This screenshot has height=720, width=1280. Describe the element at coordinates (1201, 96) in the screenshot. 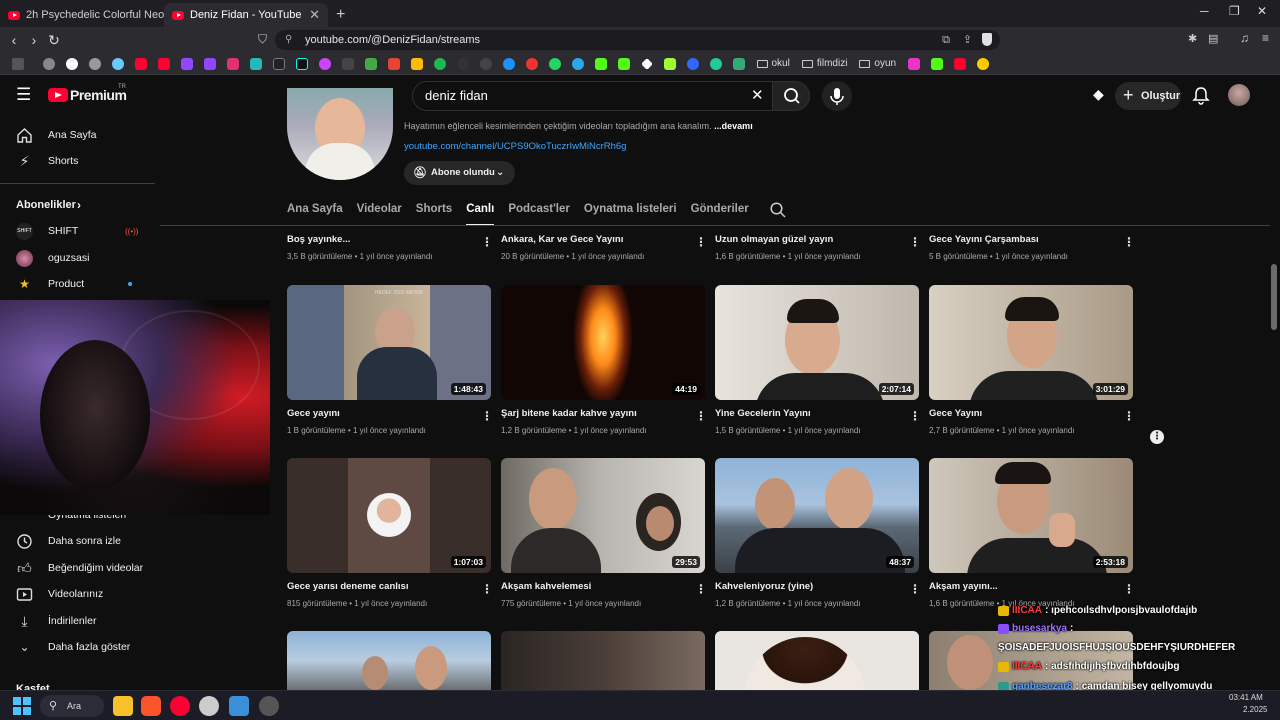

I see `notifications-bell-icon` at that location.